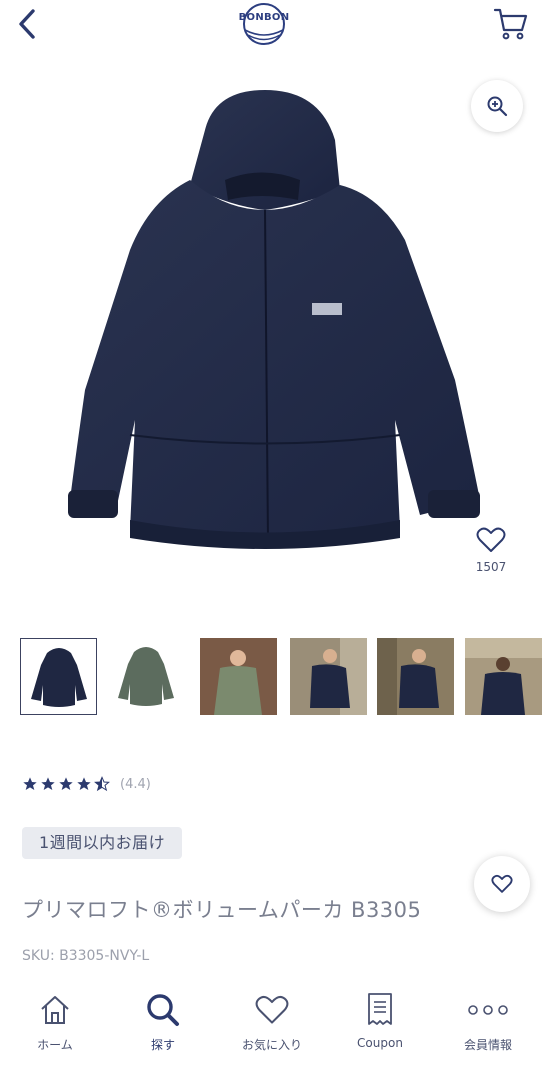 This screenshot has width=545, height=1080. Describe the element at coordinates (55, 1045) in the screenshot. I see `tab-label: ホーム` at that location.